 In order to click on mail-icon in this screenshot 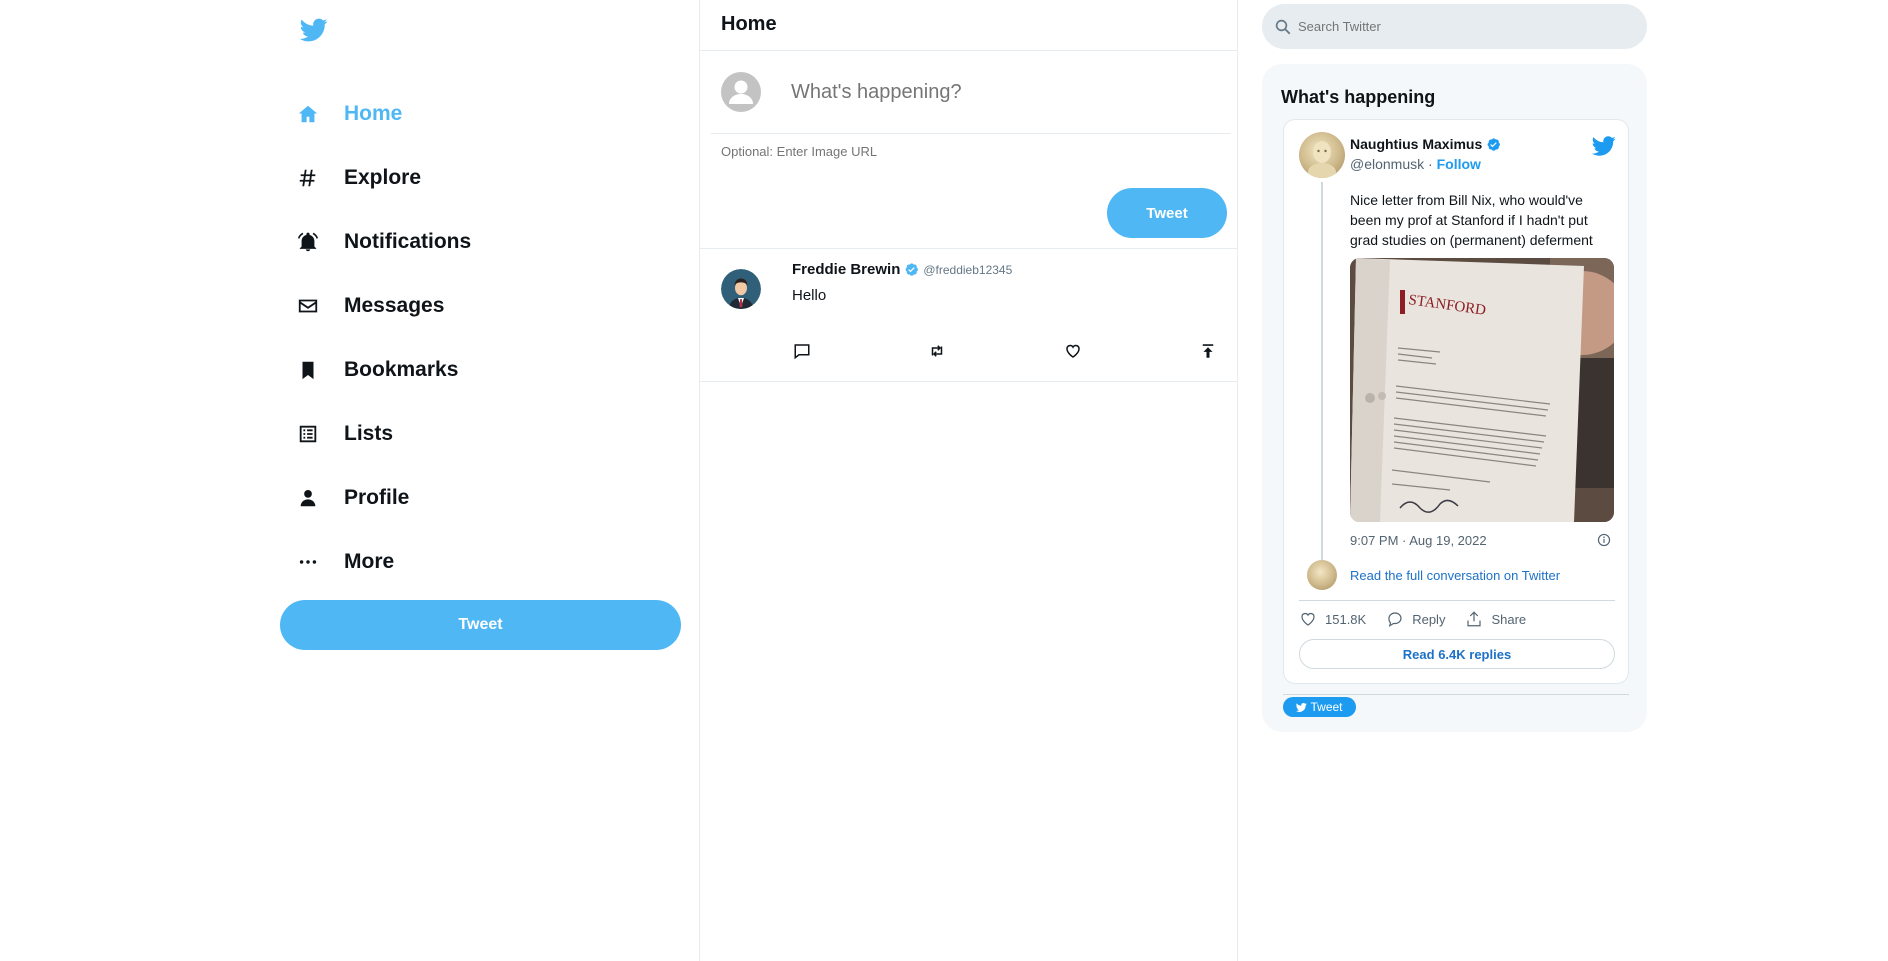, I will do `click(308, 306)`.